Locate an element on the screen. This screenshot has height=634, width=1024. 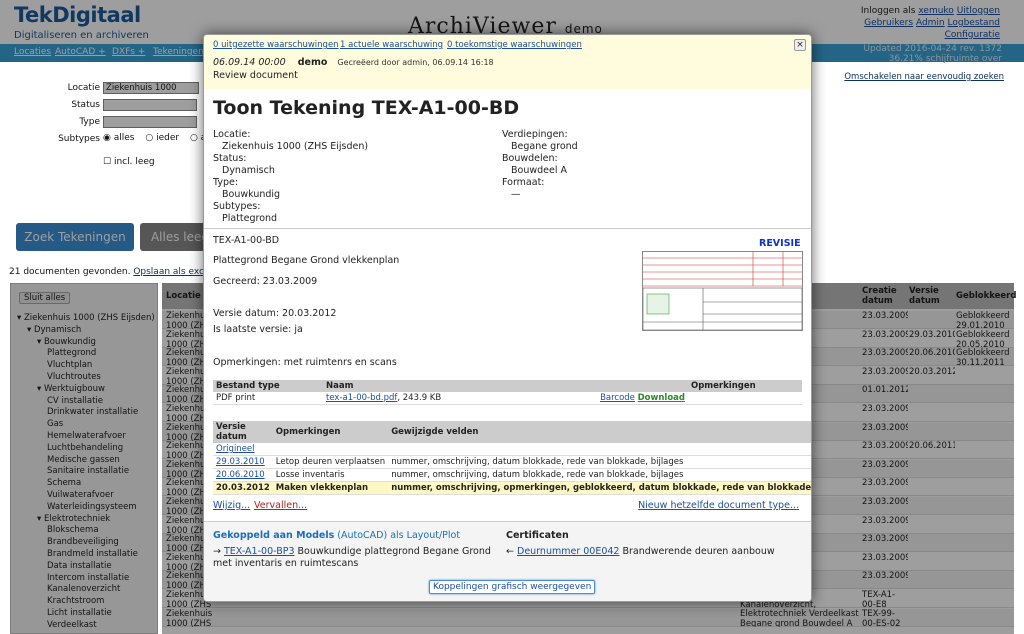
tree-item: ▾ Elektrotechniek is located at coordinates (73, 519).